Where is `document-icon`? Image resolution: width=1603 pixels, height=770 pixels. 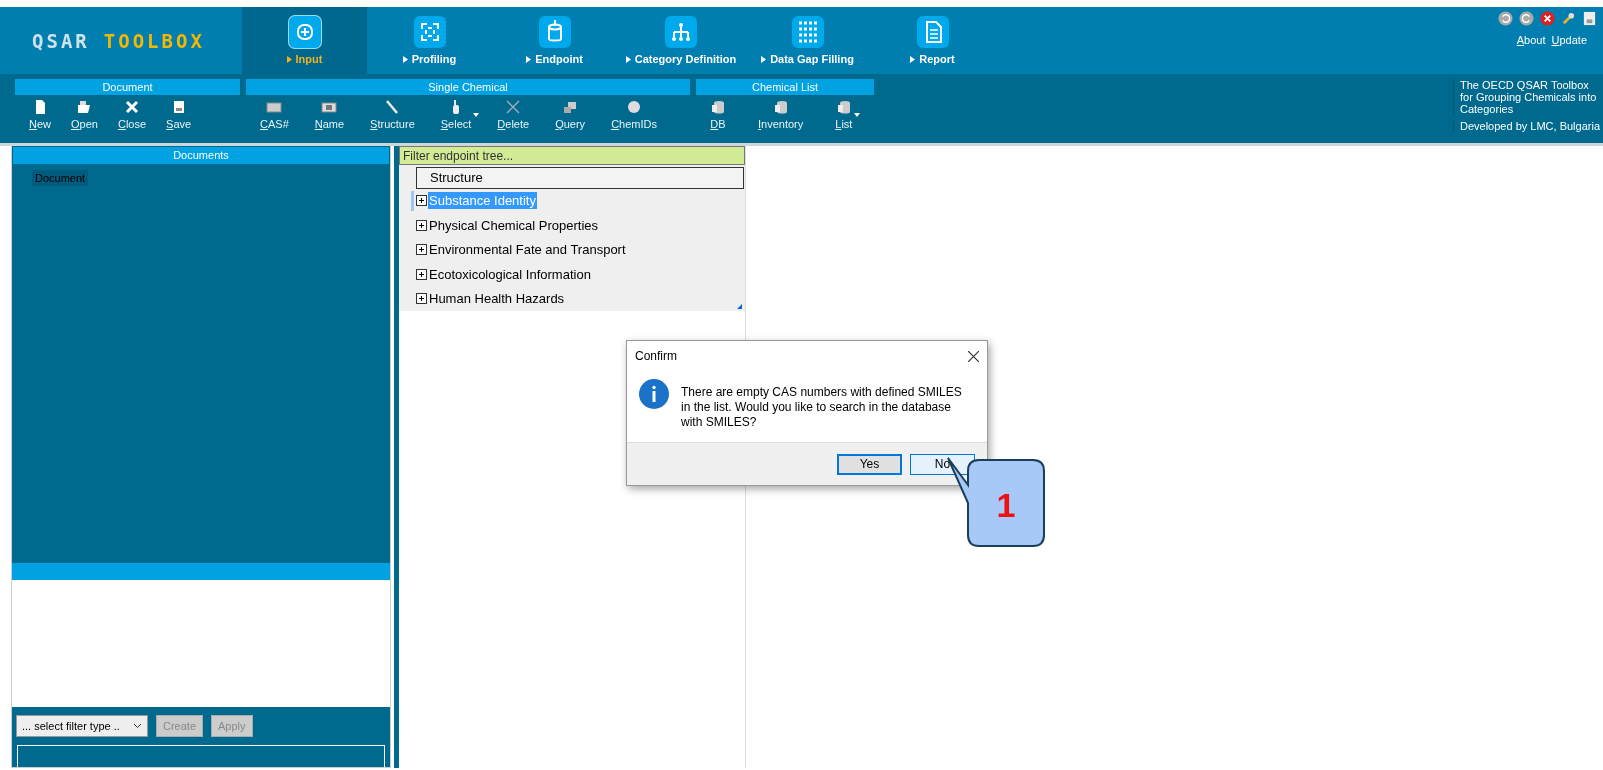
document-icon is located at coordinates (932, 32).